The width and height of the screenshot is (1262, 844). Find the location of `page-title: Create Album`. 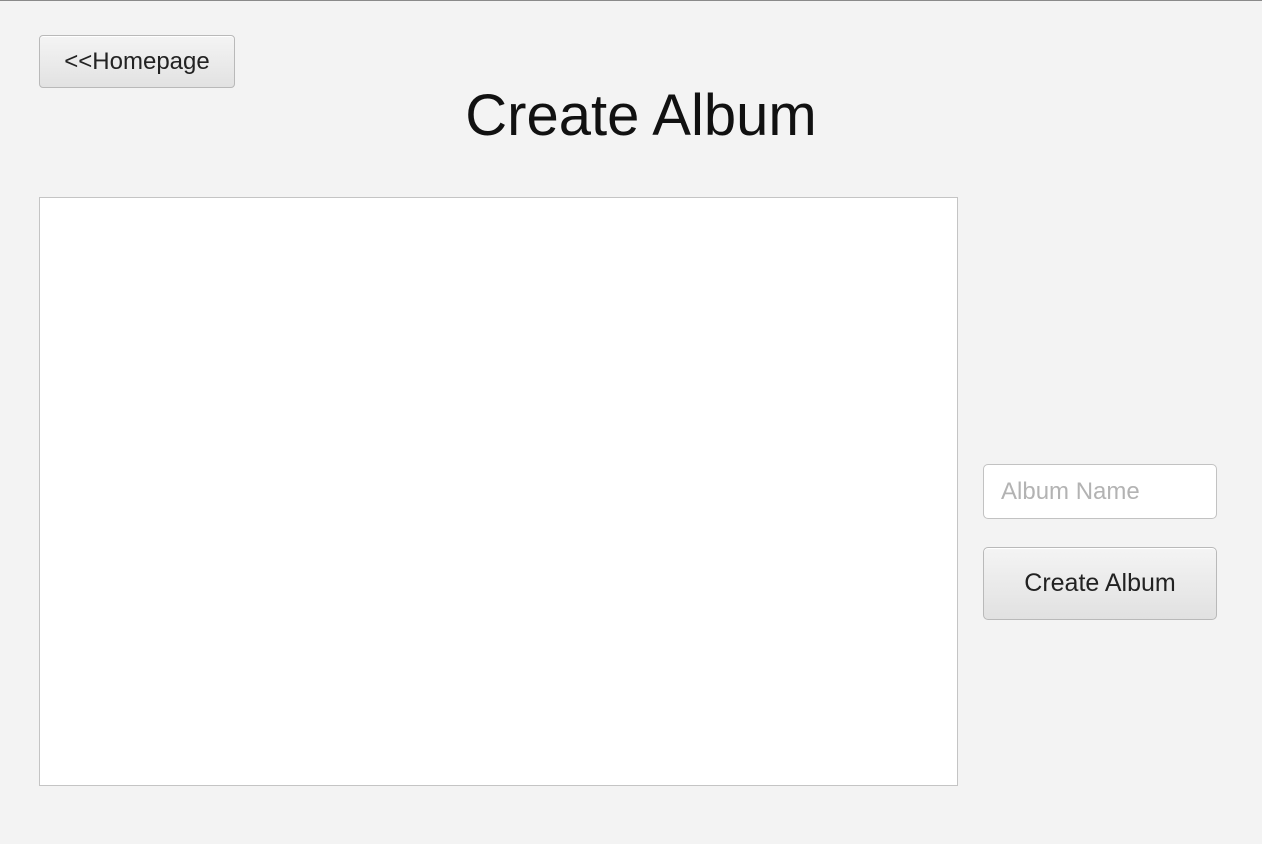

page-title: Create Album is located at coordinates (641, 115).